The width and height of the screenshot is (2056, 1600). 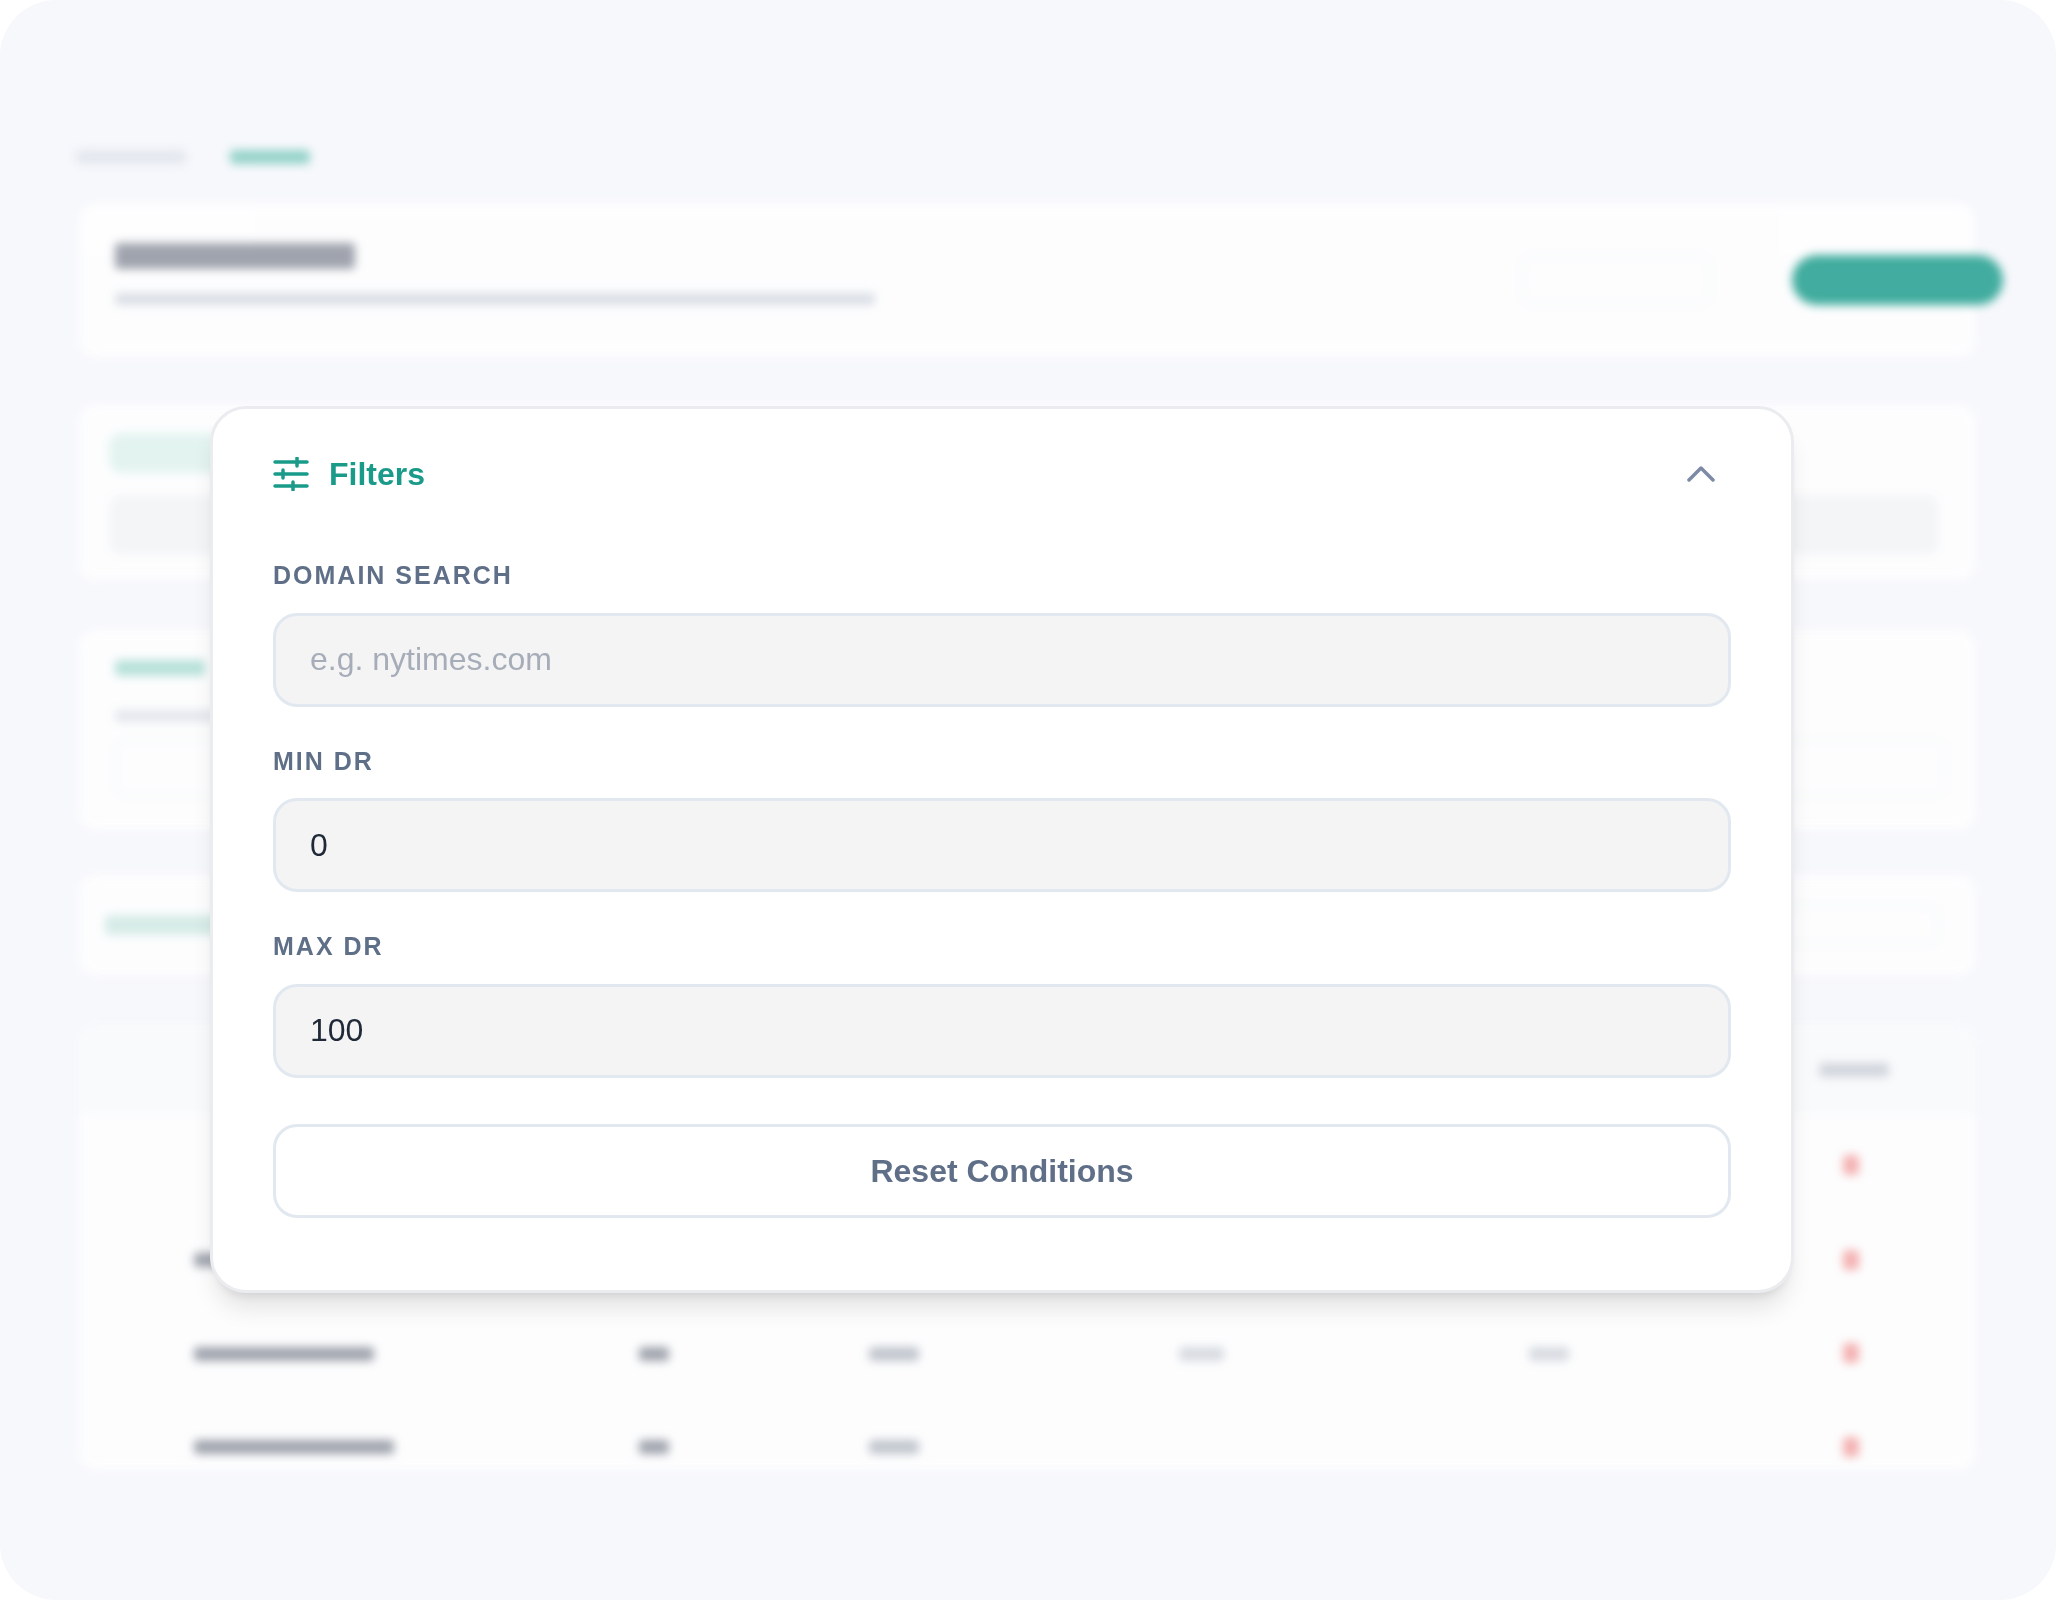 I want to click on sliders-icon, so click(x=291, y=474).